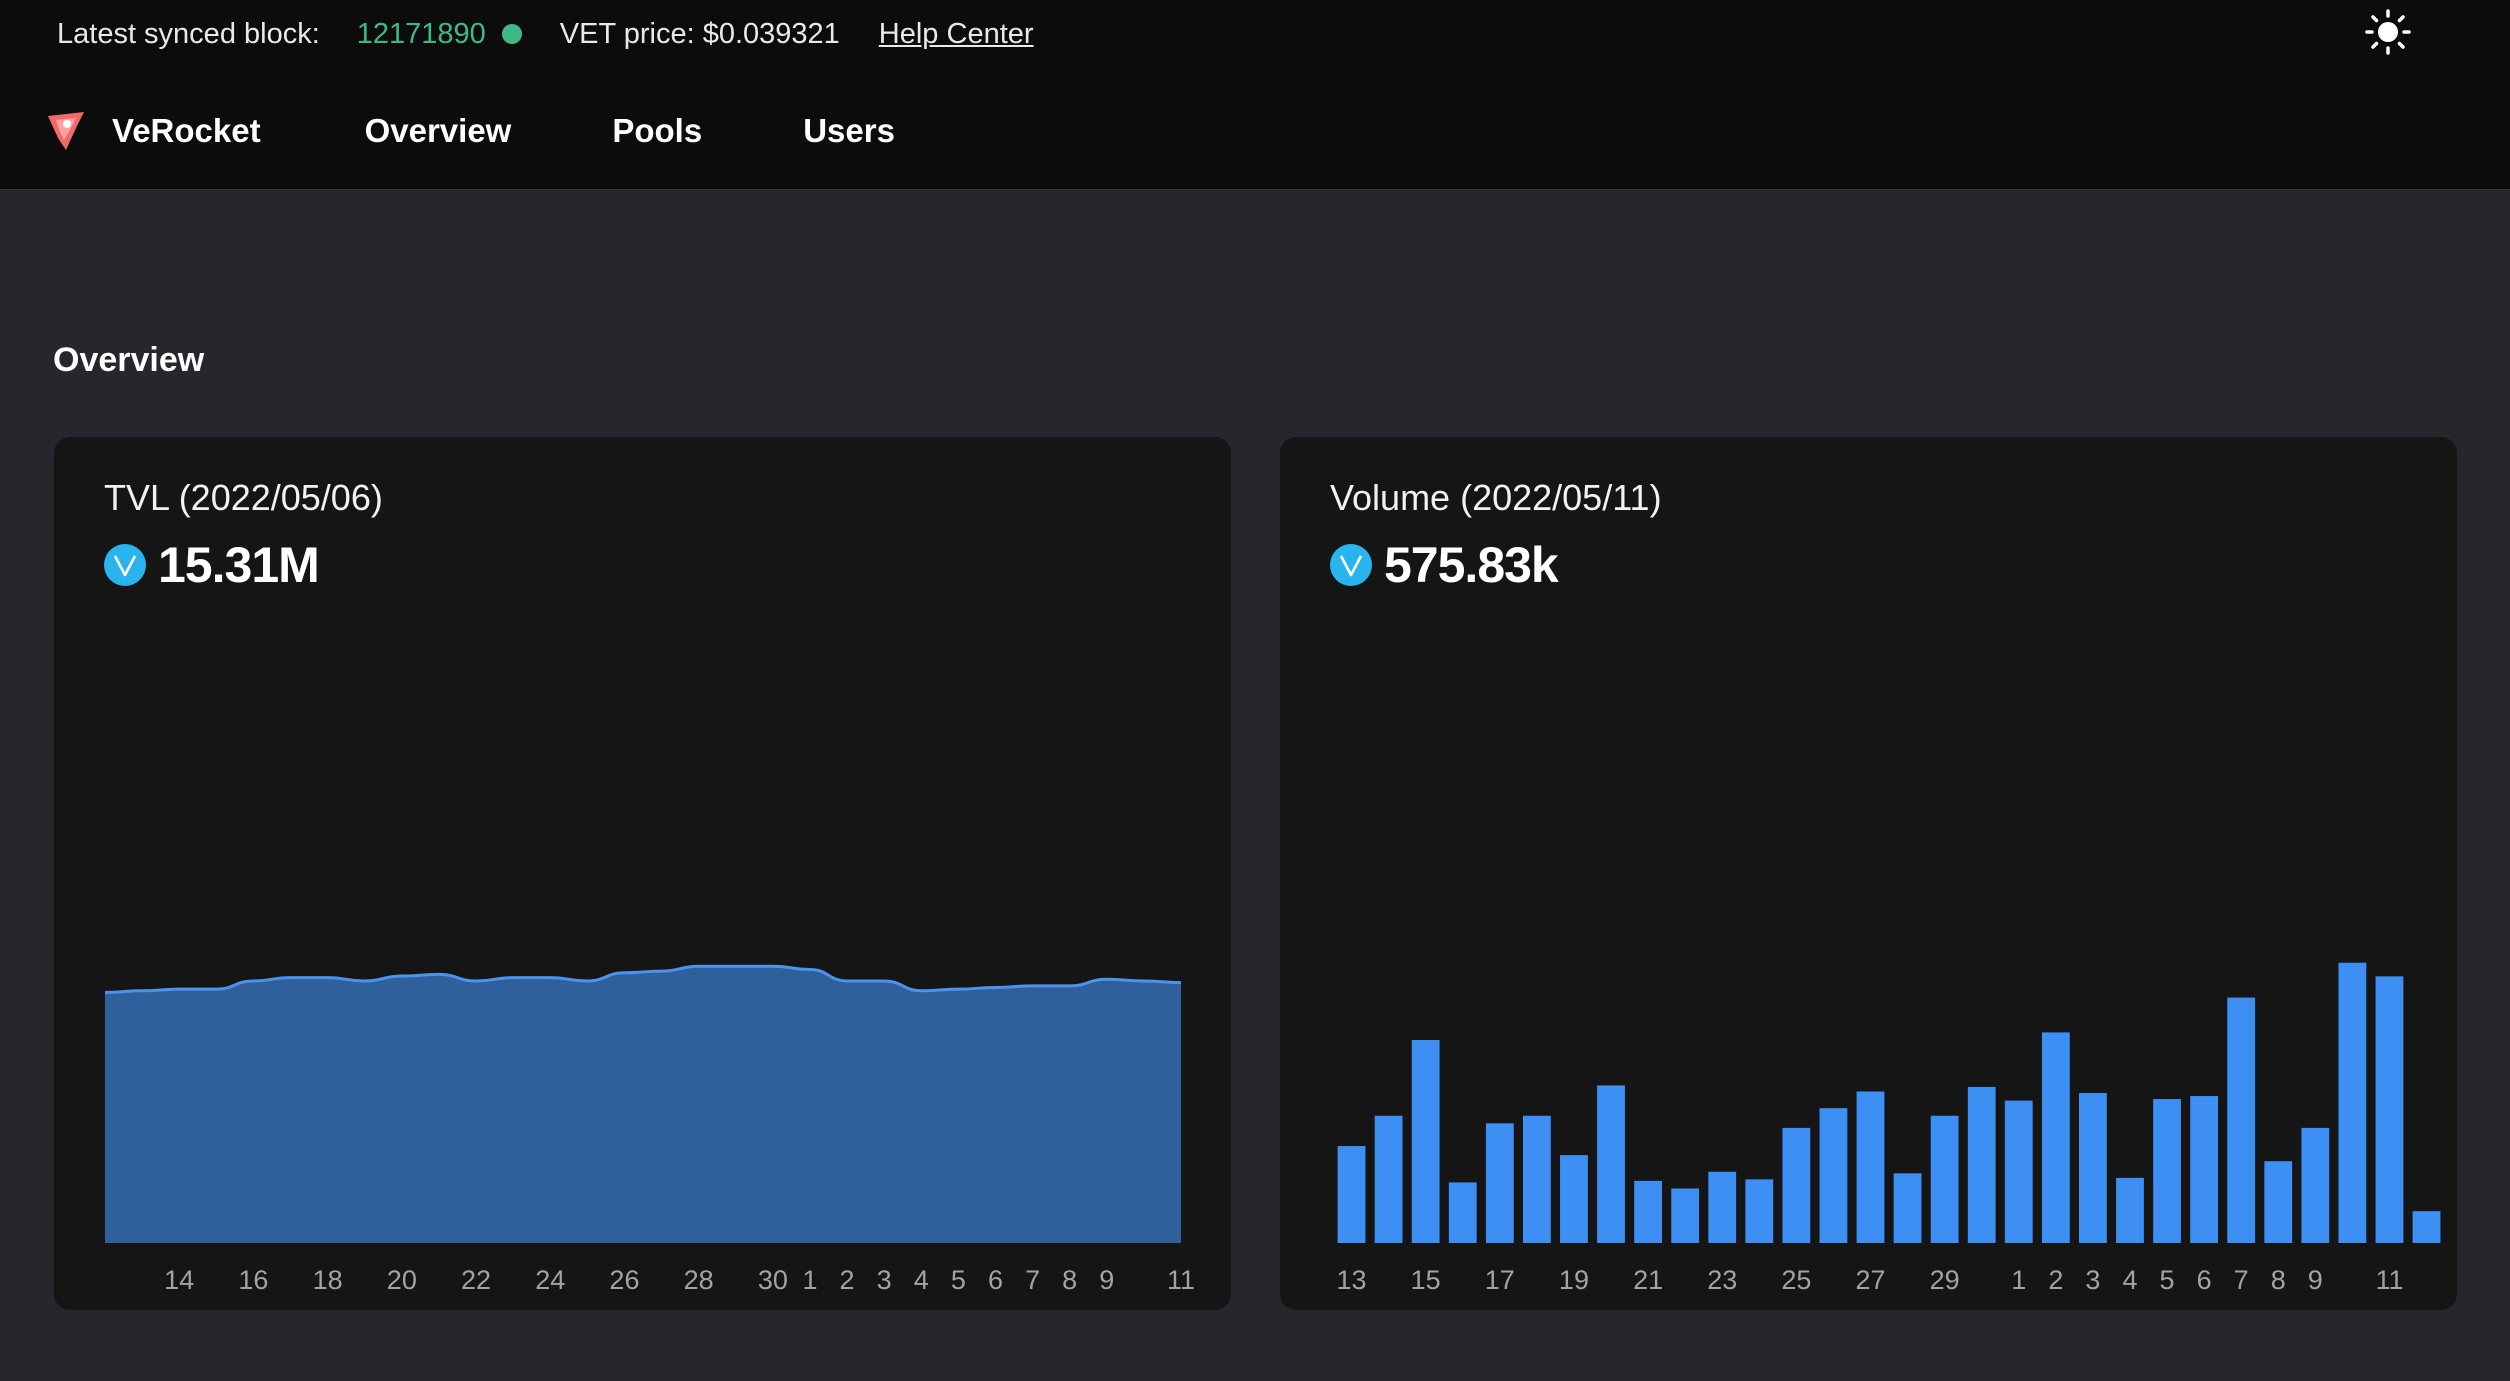 The width and height of the screenshot is (2510, 1381). I want to click on tvl-x-tick-label: 11, so click(1181, 1280).